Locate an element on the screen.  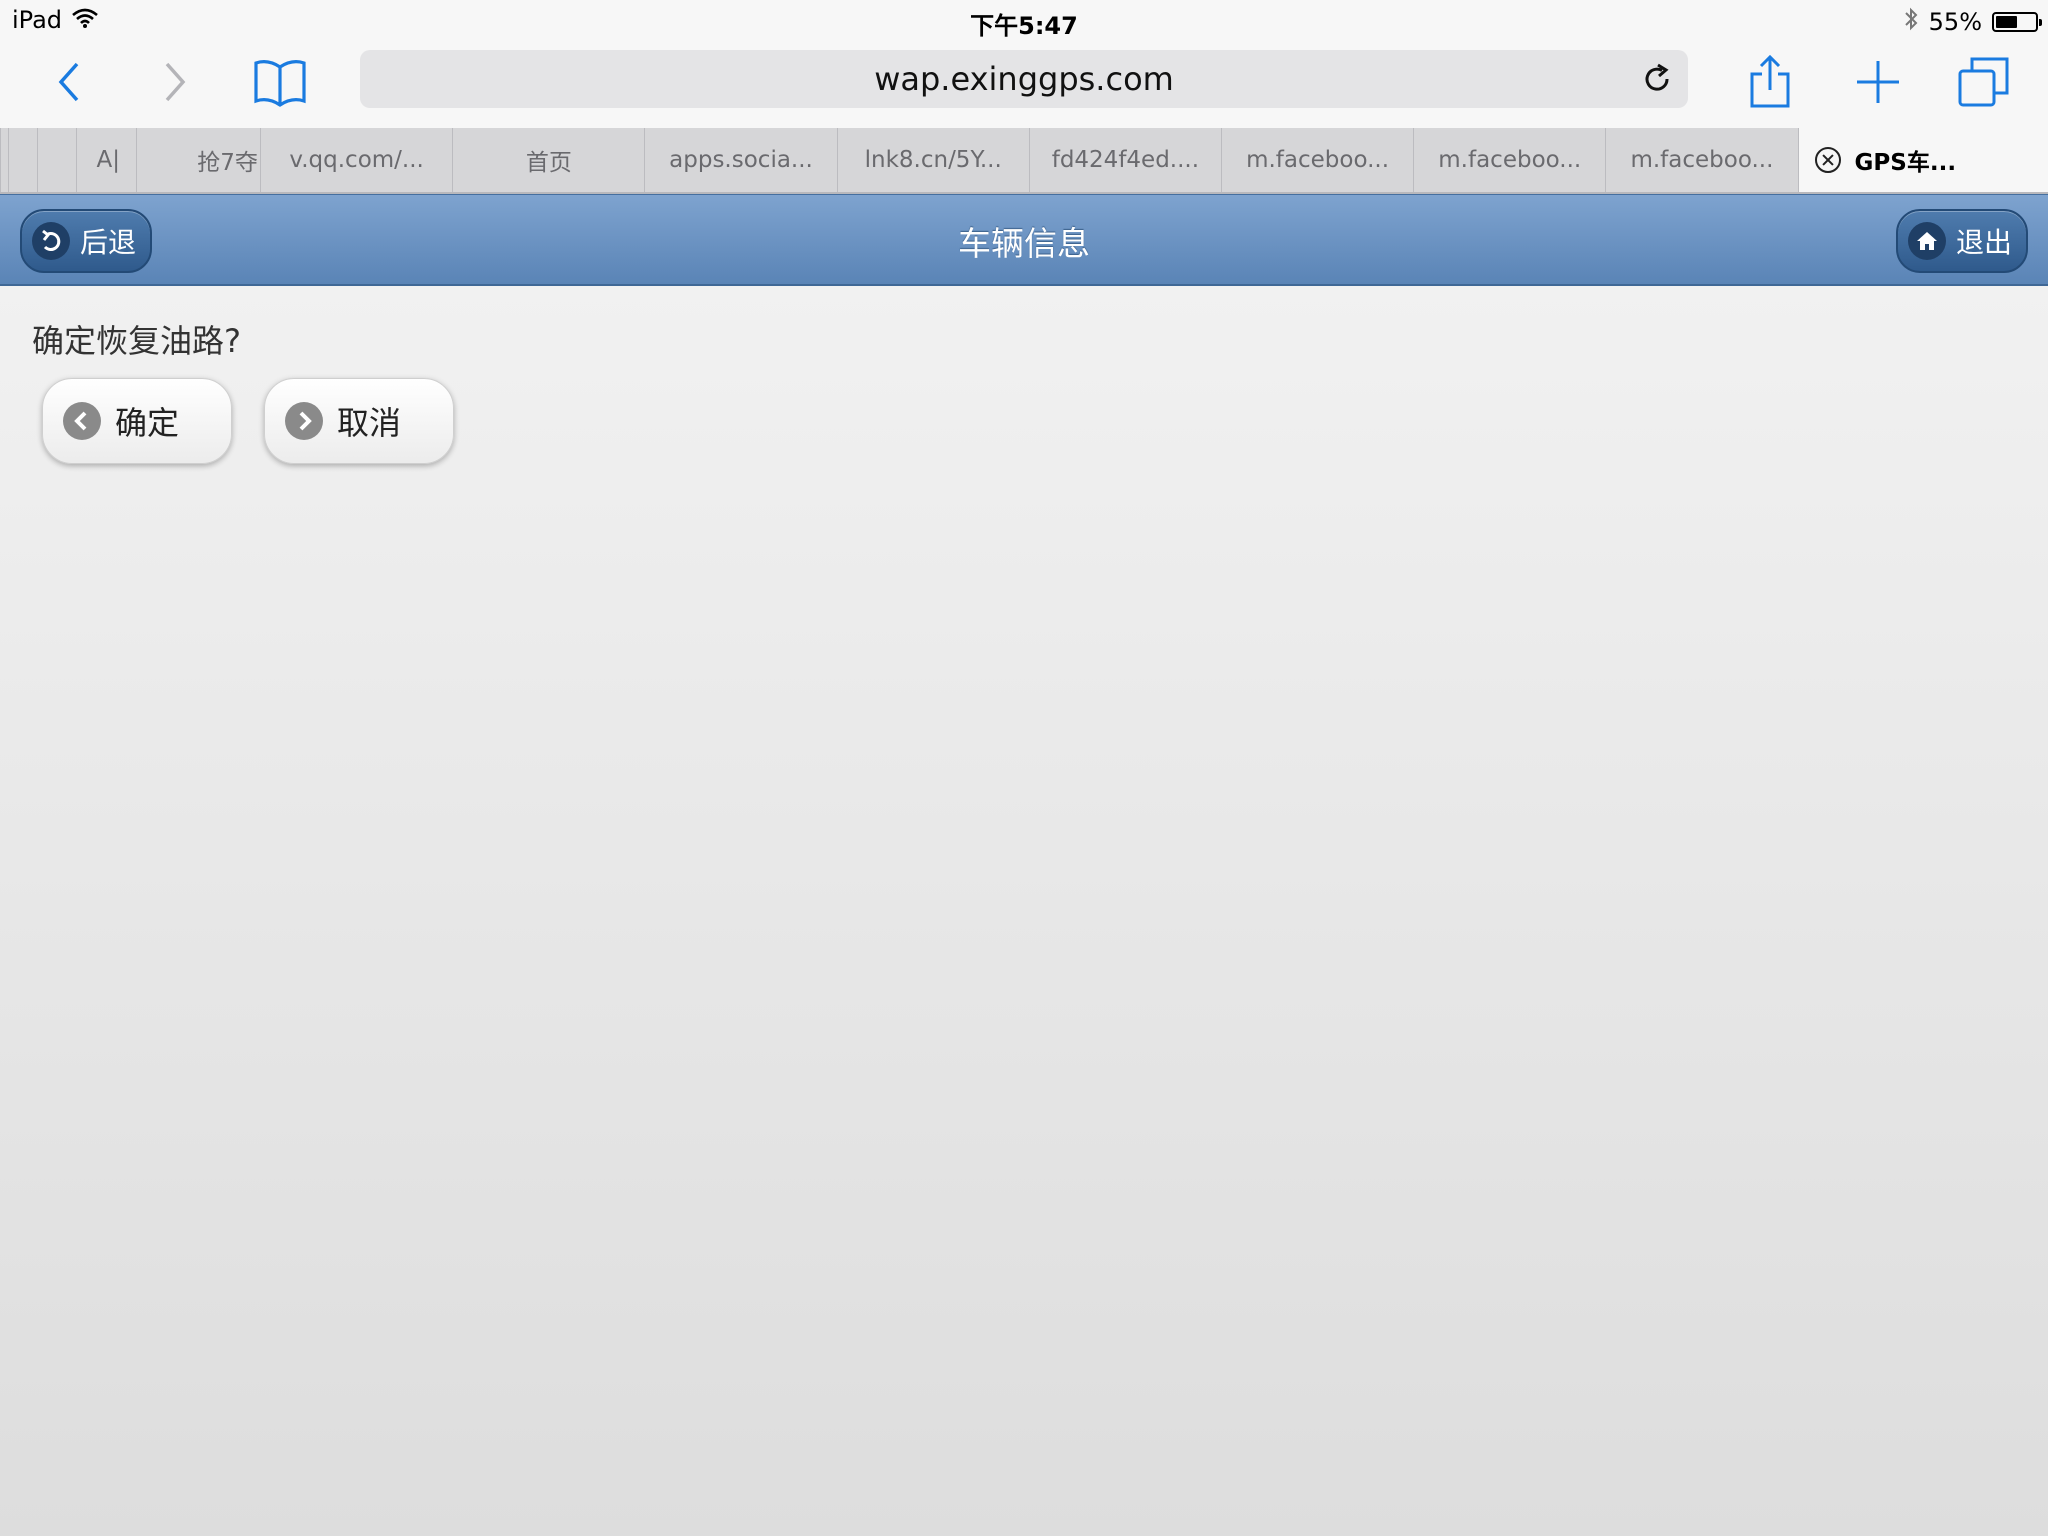
battery-icon is located at coordinates (2017, 22).